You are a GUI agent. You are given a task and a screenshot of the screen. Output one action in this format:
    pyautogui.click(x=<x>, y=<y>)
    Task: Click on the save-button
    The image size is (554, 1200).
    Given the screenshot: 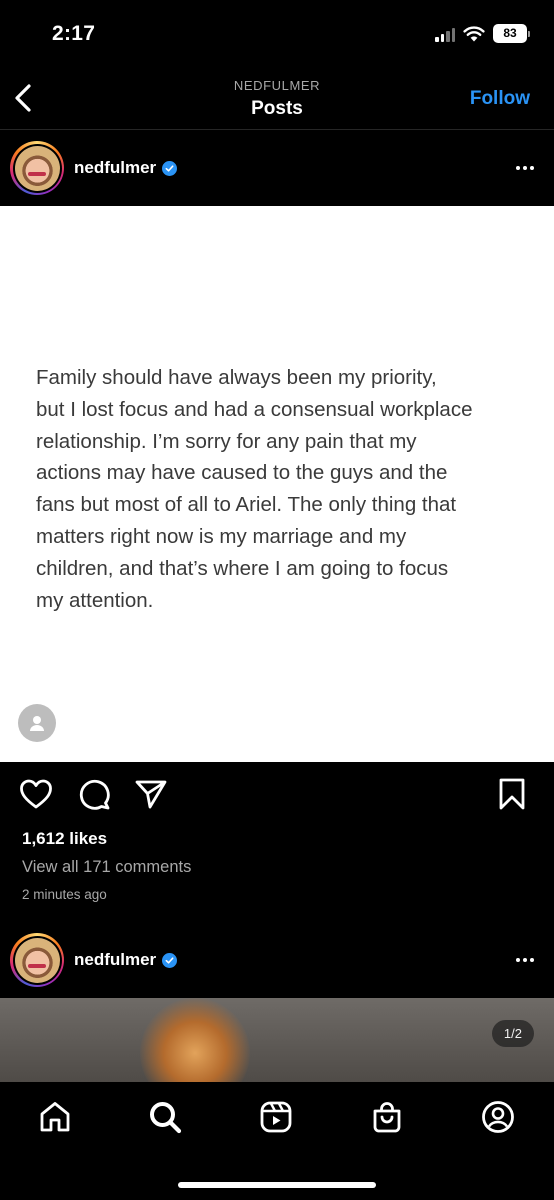 What is the action you would take?
    pyautogui.click(x=512, y=794)
    